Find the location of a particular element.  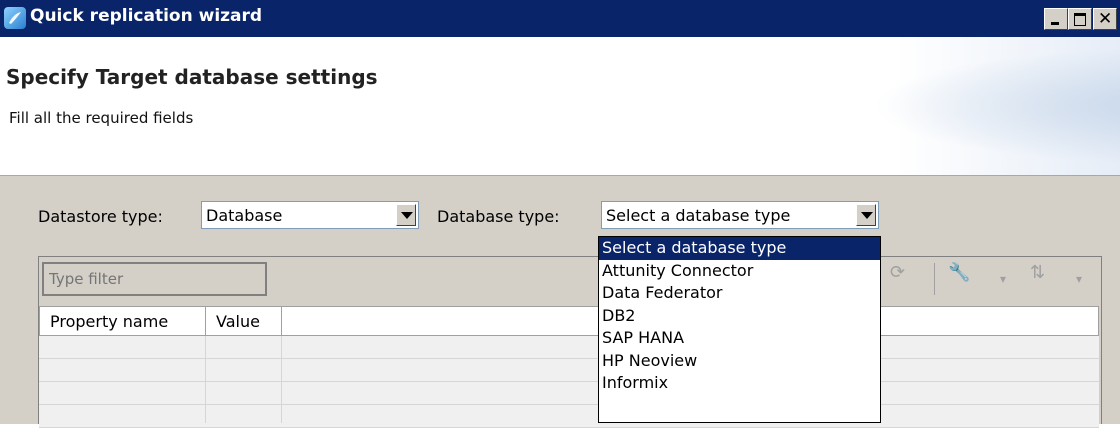

datastore-type-select: Database is located at coordinates (310, 215).